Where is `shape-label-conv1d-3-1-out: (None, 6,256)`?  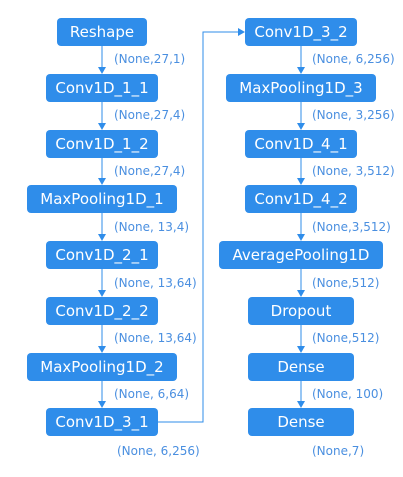 shape-label-conv1d-3-1-out: (None, 6,256) is located at coordinates (158, 451).